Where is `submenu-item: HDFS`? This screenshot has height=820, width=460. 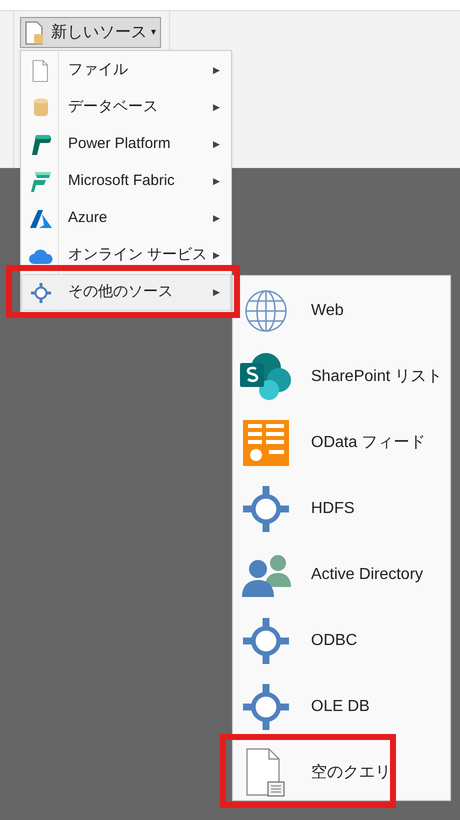
submenu-item: HDFS is located at coordinates (341, 509).